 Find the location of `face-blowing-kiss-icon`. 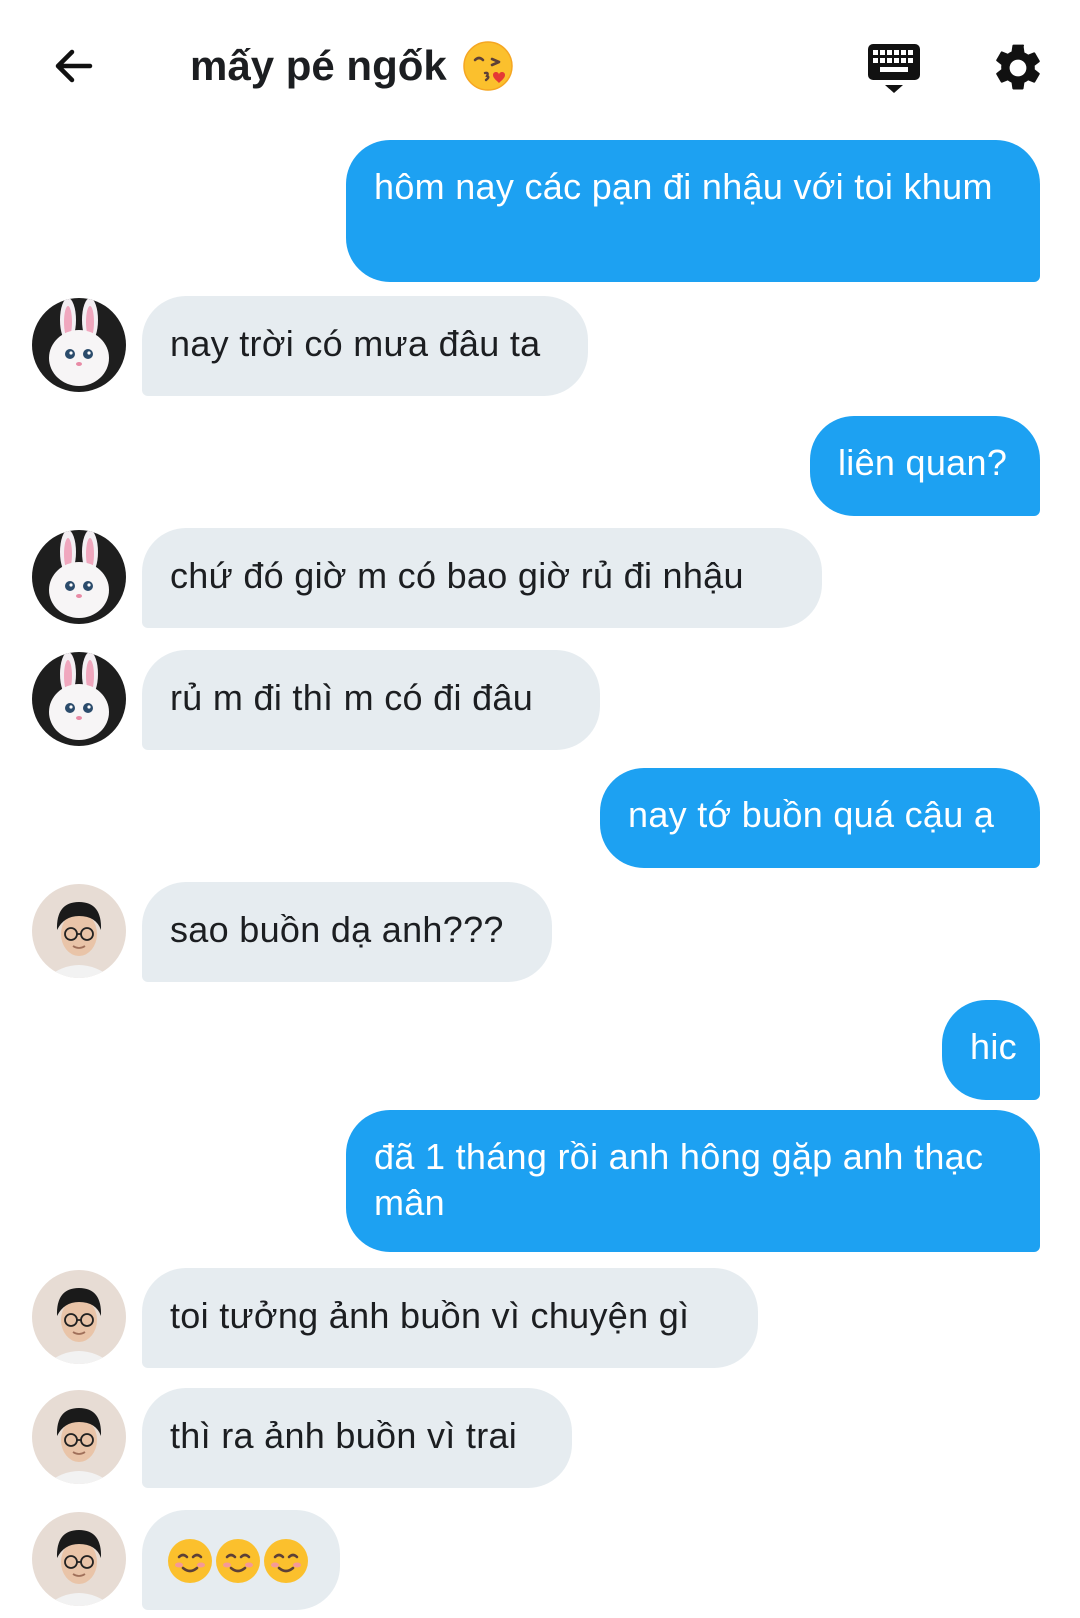

face-blowing-kiss-icon is located at coordinates (488, 66).